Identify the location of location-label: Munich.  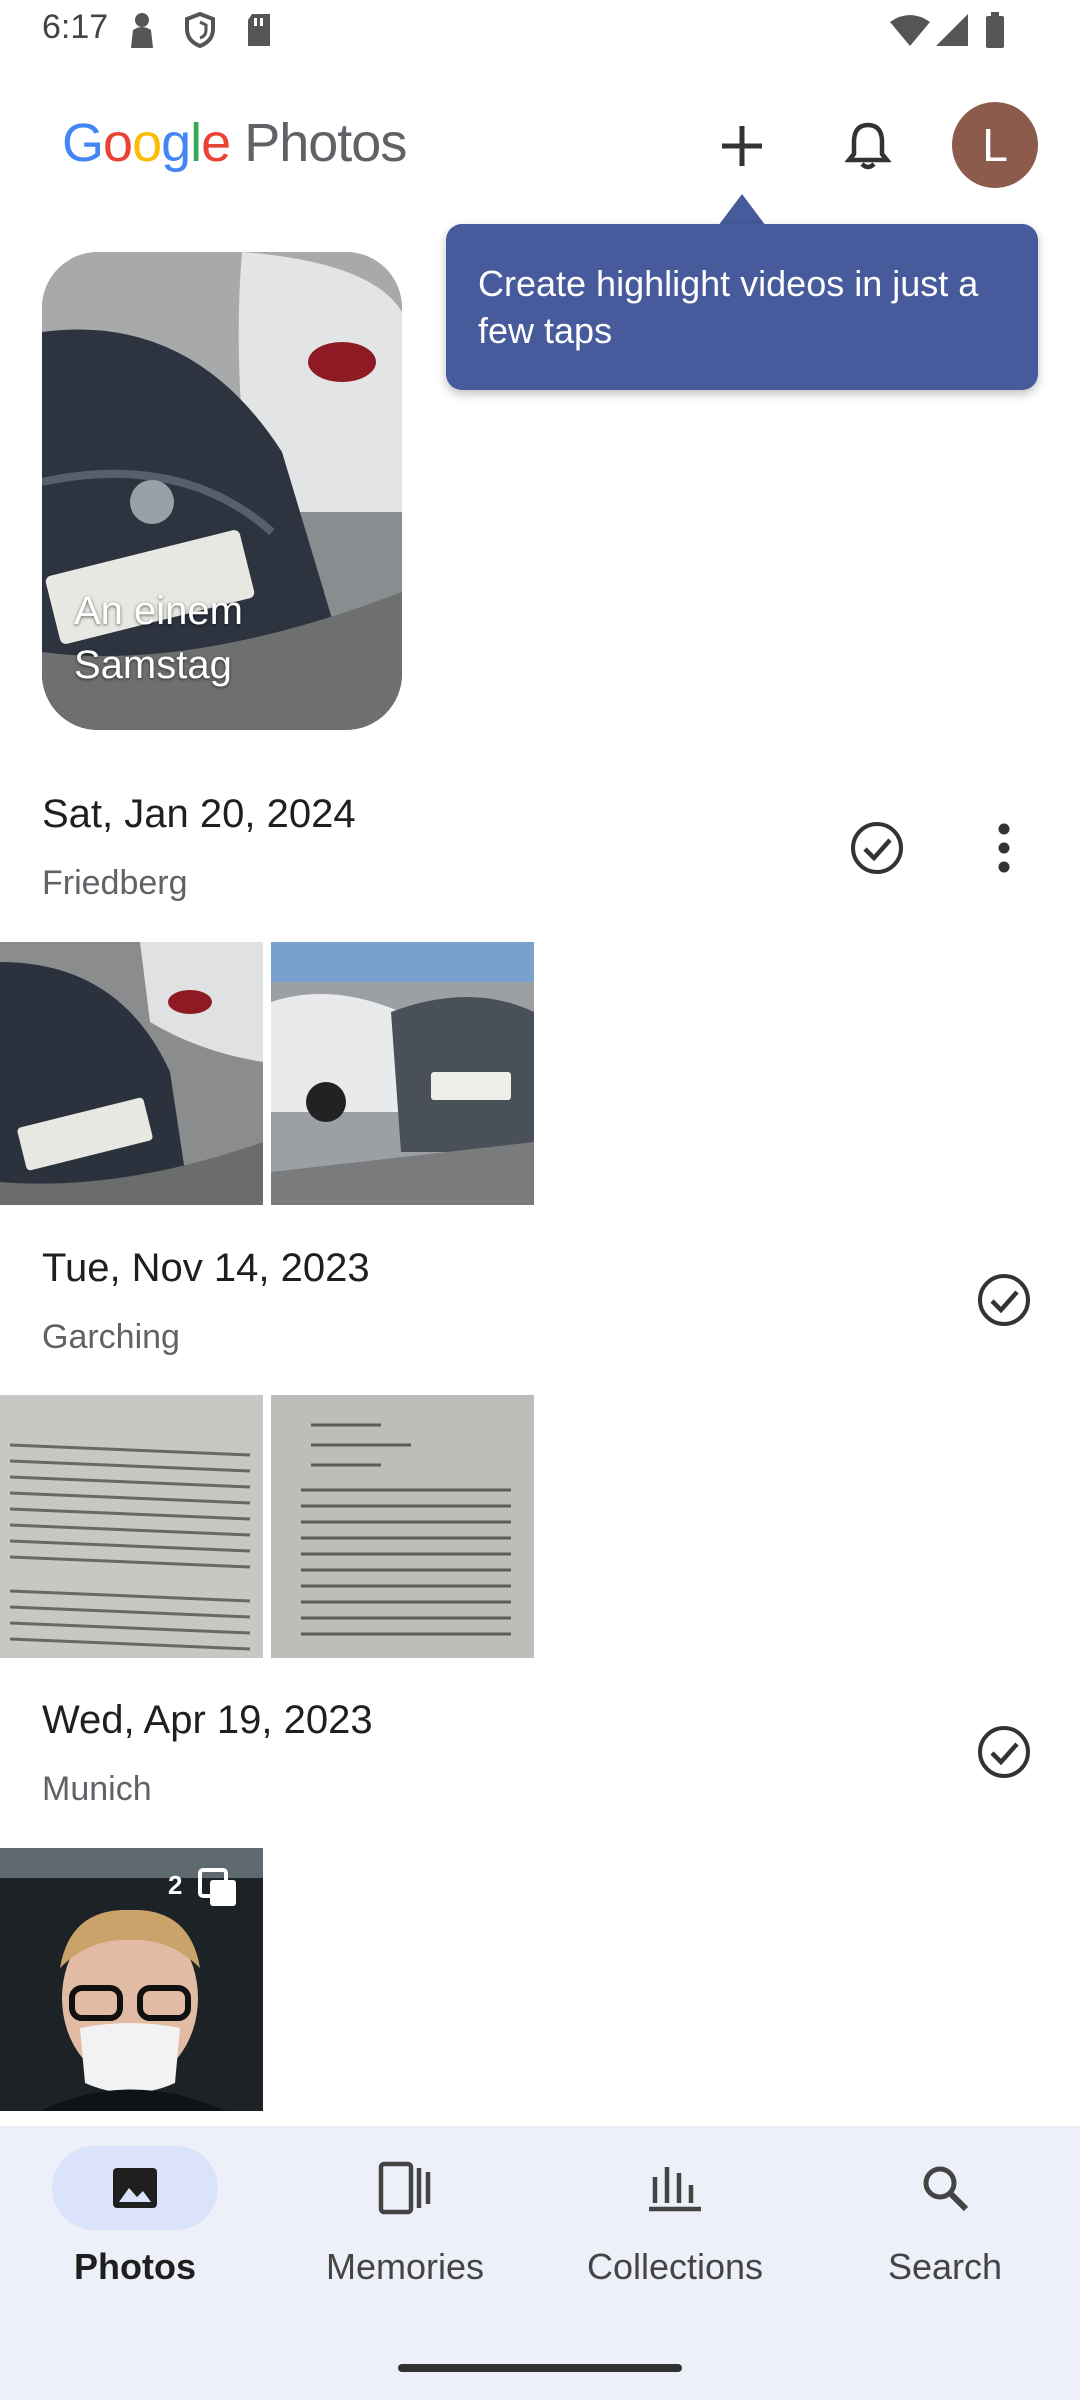
(97, 1789).